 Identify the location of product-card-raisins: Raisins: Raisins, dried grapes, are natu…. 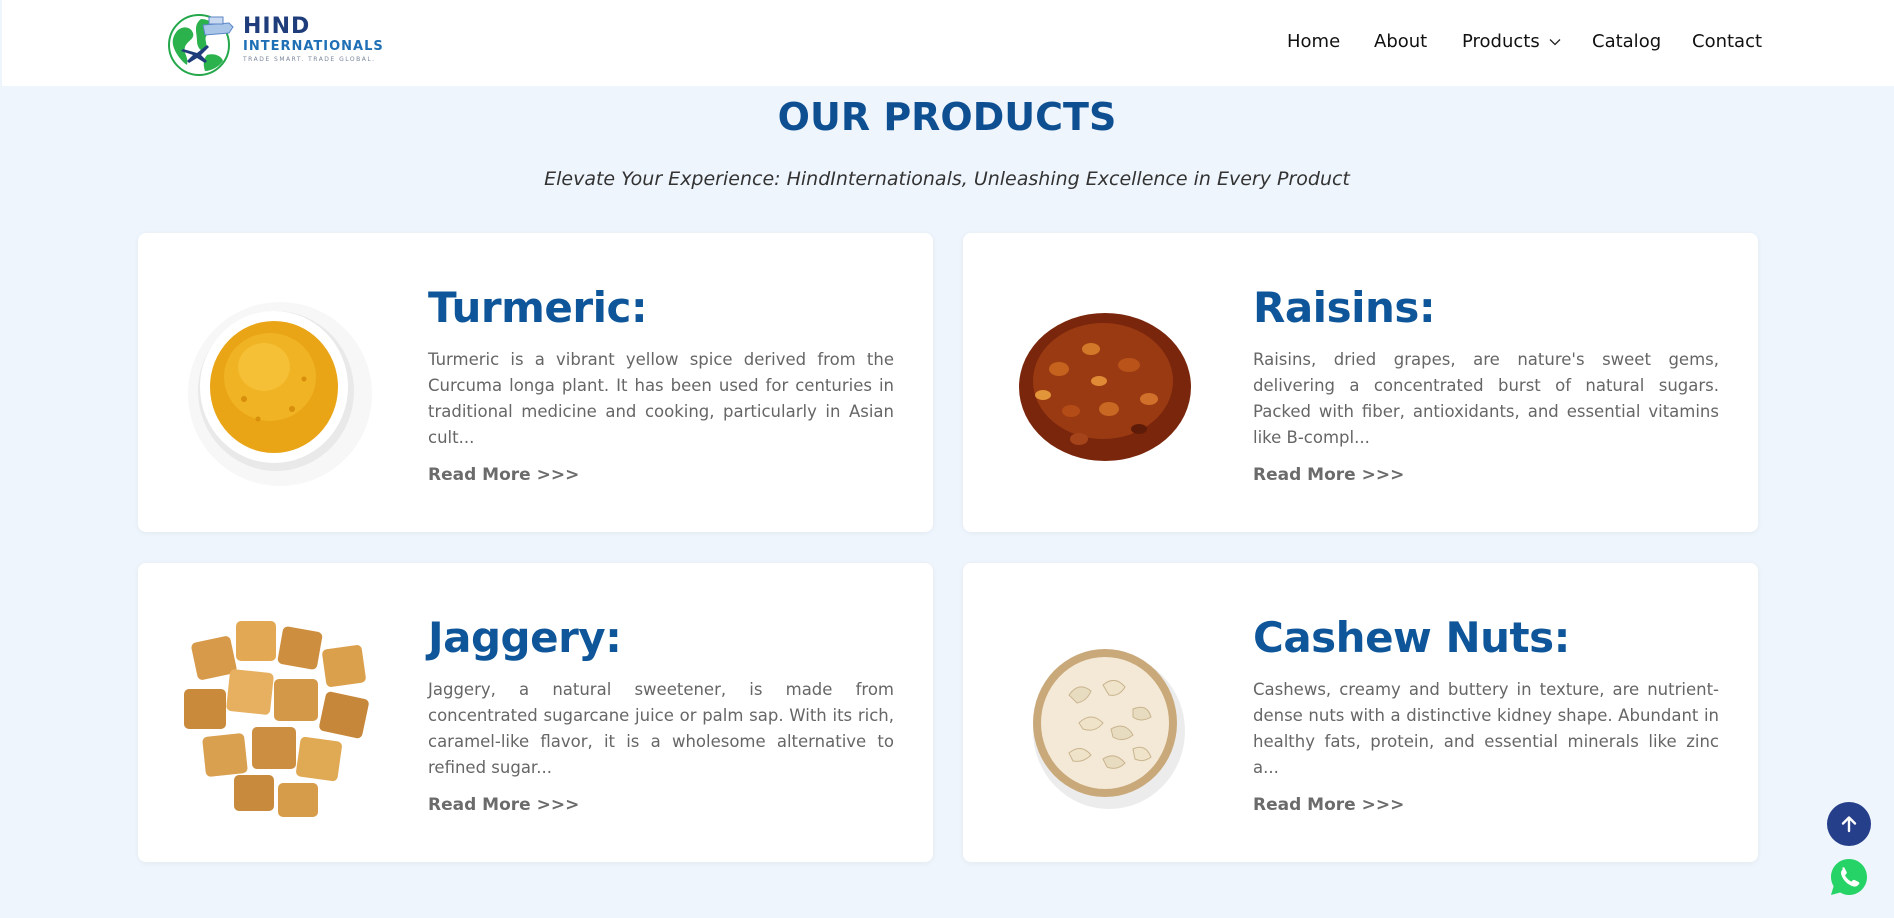
(1360, 382).